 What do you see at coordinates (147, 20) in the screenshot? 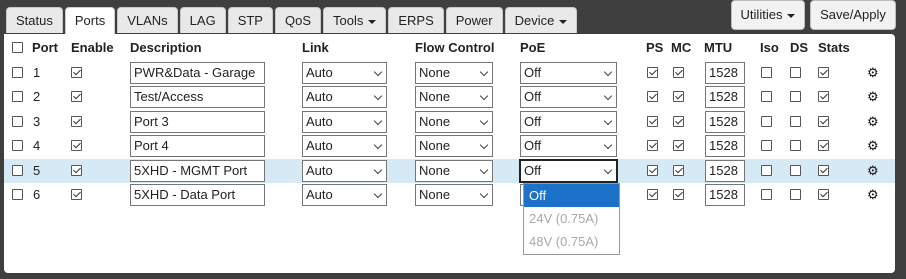
I see `tab-vlans: VLANs` at bounding box center [147, 20].